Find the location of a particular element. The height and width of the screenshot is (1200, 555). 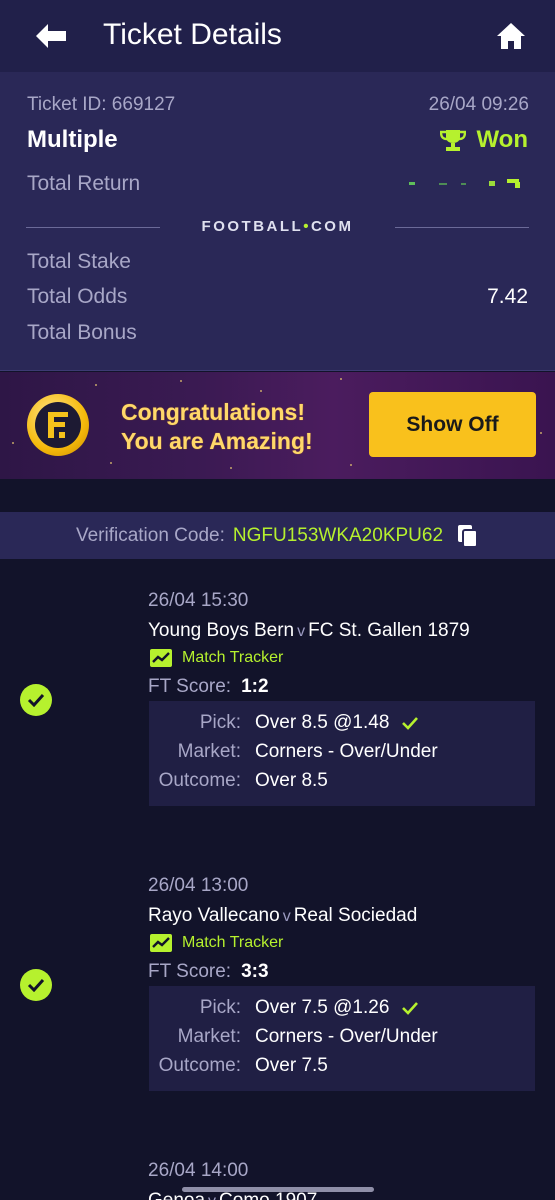

f-logo-icon is located at coordinates (58, 425).